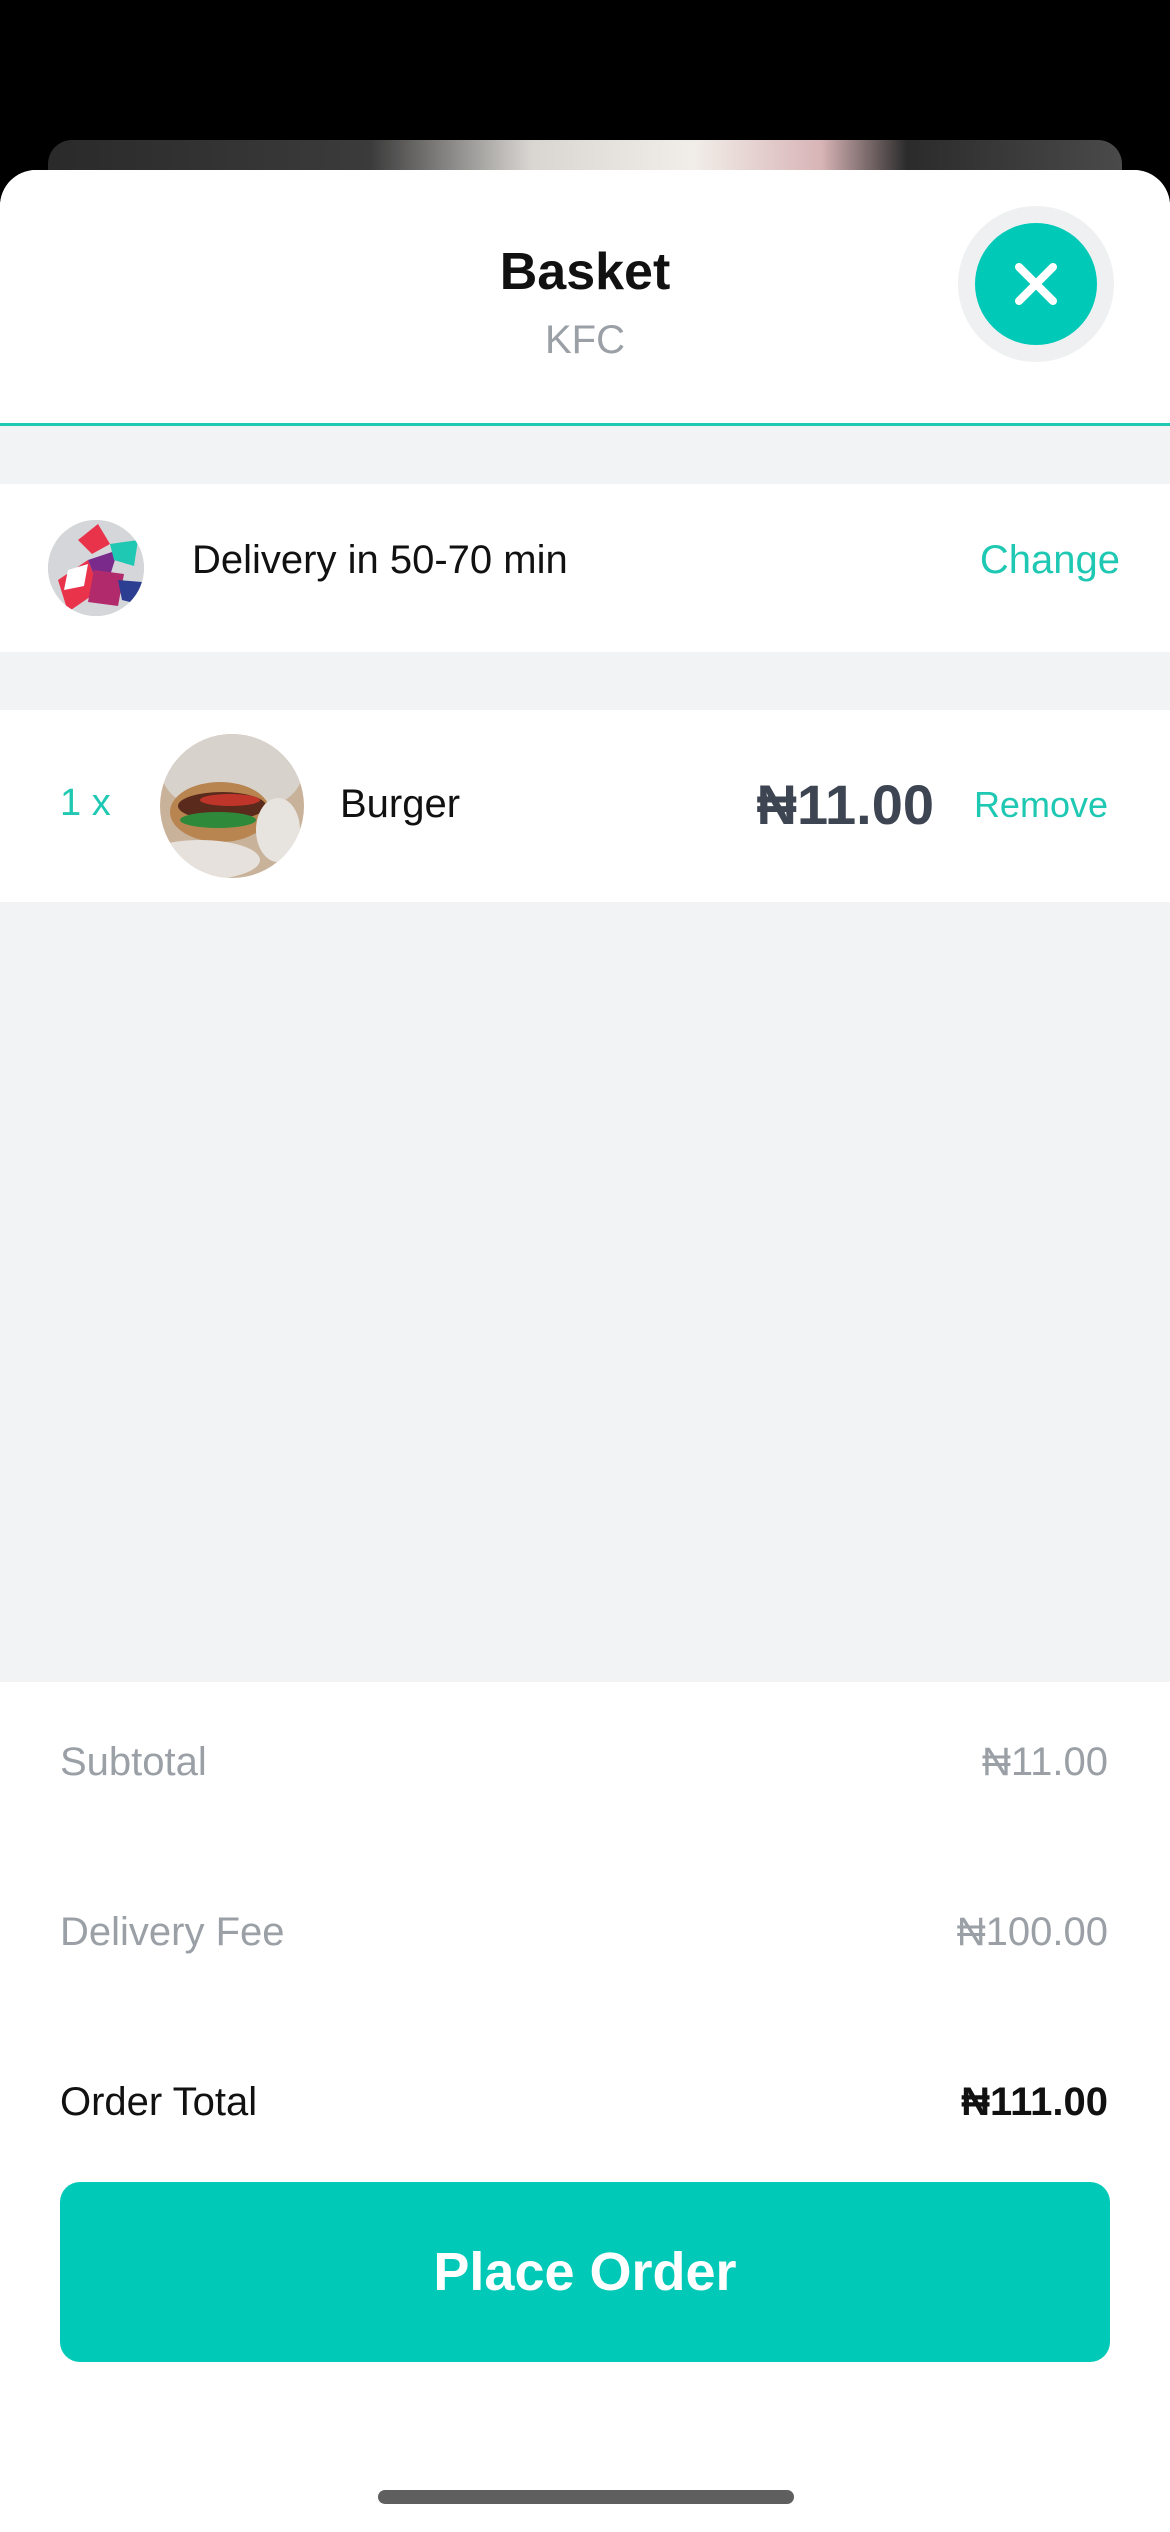  What do you see at coordinates (586, 2497) in the screenshot?
I see `home-indicator` at bounding box center [586, 2497].